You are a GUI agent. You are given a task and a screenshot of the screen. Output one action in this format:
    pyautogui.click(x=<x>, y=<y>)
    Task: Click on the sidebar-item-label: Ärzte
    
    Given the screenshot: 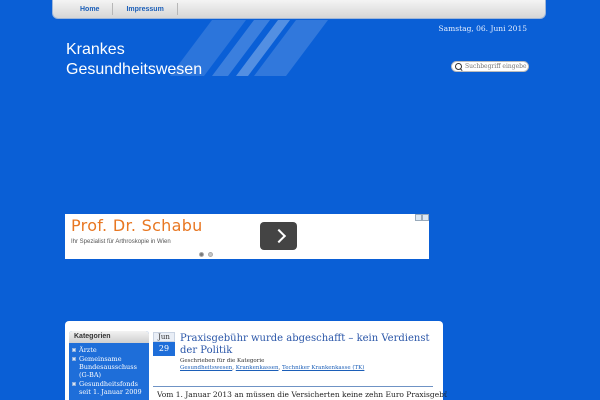 What is the action you would take?
    pyautogui.click(x=88, y=350)
    